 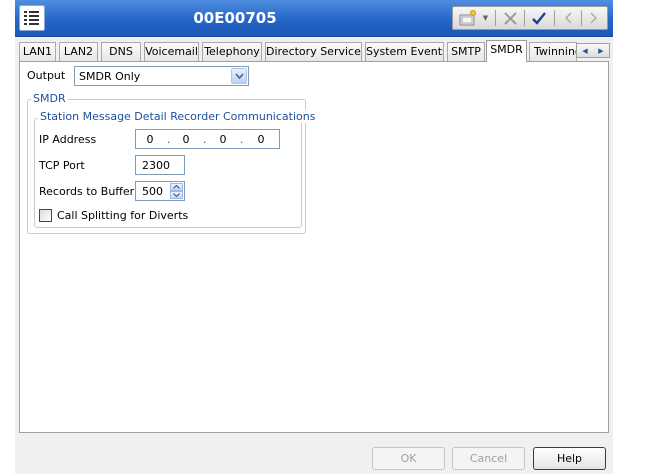 What do you see at coordinates (207, 139) in the screenshot?
I see `ip-address-field: 0 . 0 . 0 . 0` at bounding box center [207, 139].